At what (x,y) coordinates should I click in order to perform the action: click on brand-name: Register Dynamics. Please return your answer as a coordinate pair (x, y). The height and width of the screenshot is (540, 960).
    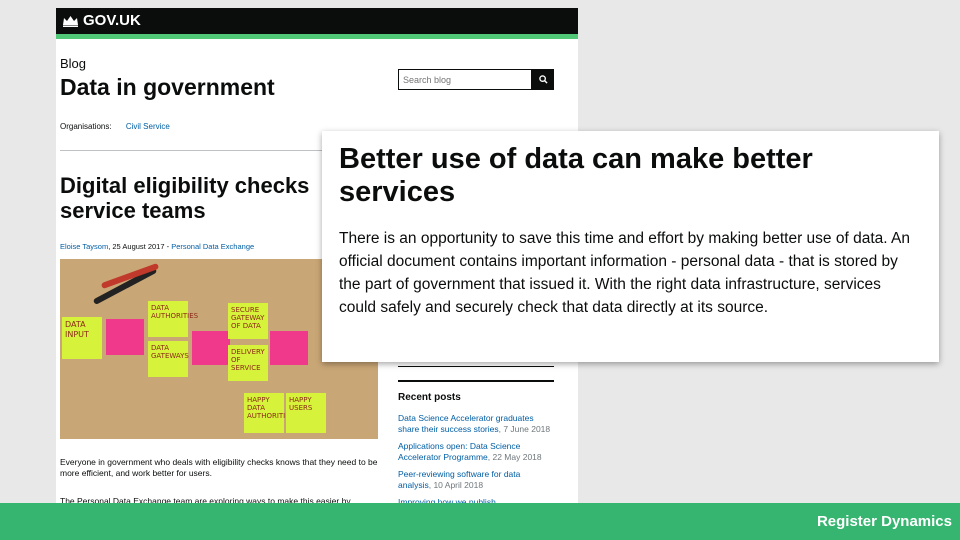
    Looking at the image, I should click on (884, 521).